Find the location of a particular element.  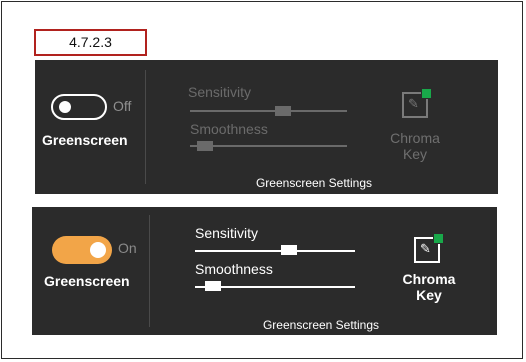

toggle-state-text: On is located at coordinates (127, 248).